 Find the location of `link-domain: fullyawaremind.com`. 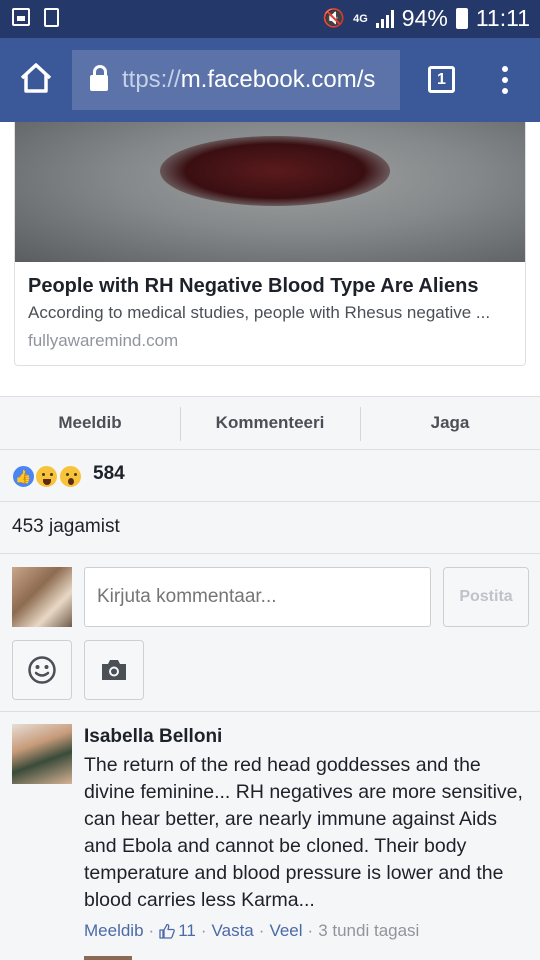

link-domain: fullyawaremind.com is located at coordinates (103, 340).